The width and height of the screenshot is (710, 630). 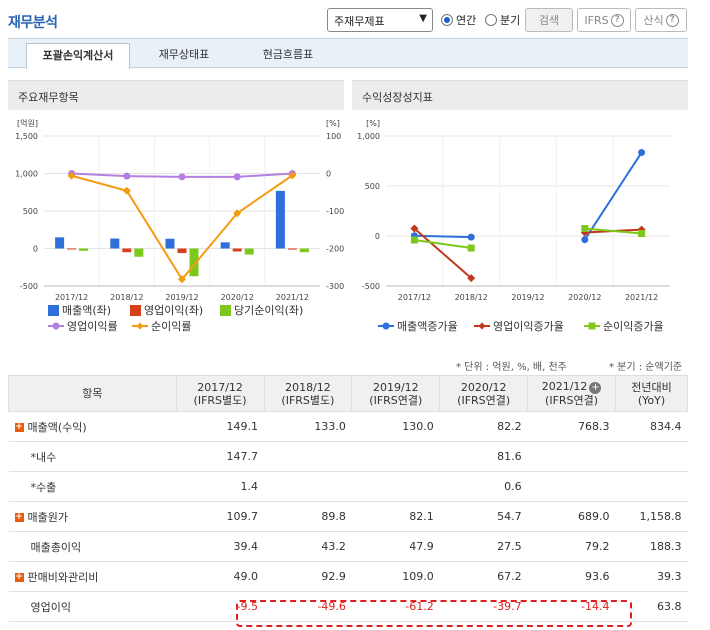 I want to click on search-button: 검색, so click(x=549, y=20).